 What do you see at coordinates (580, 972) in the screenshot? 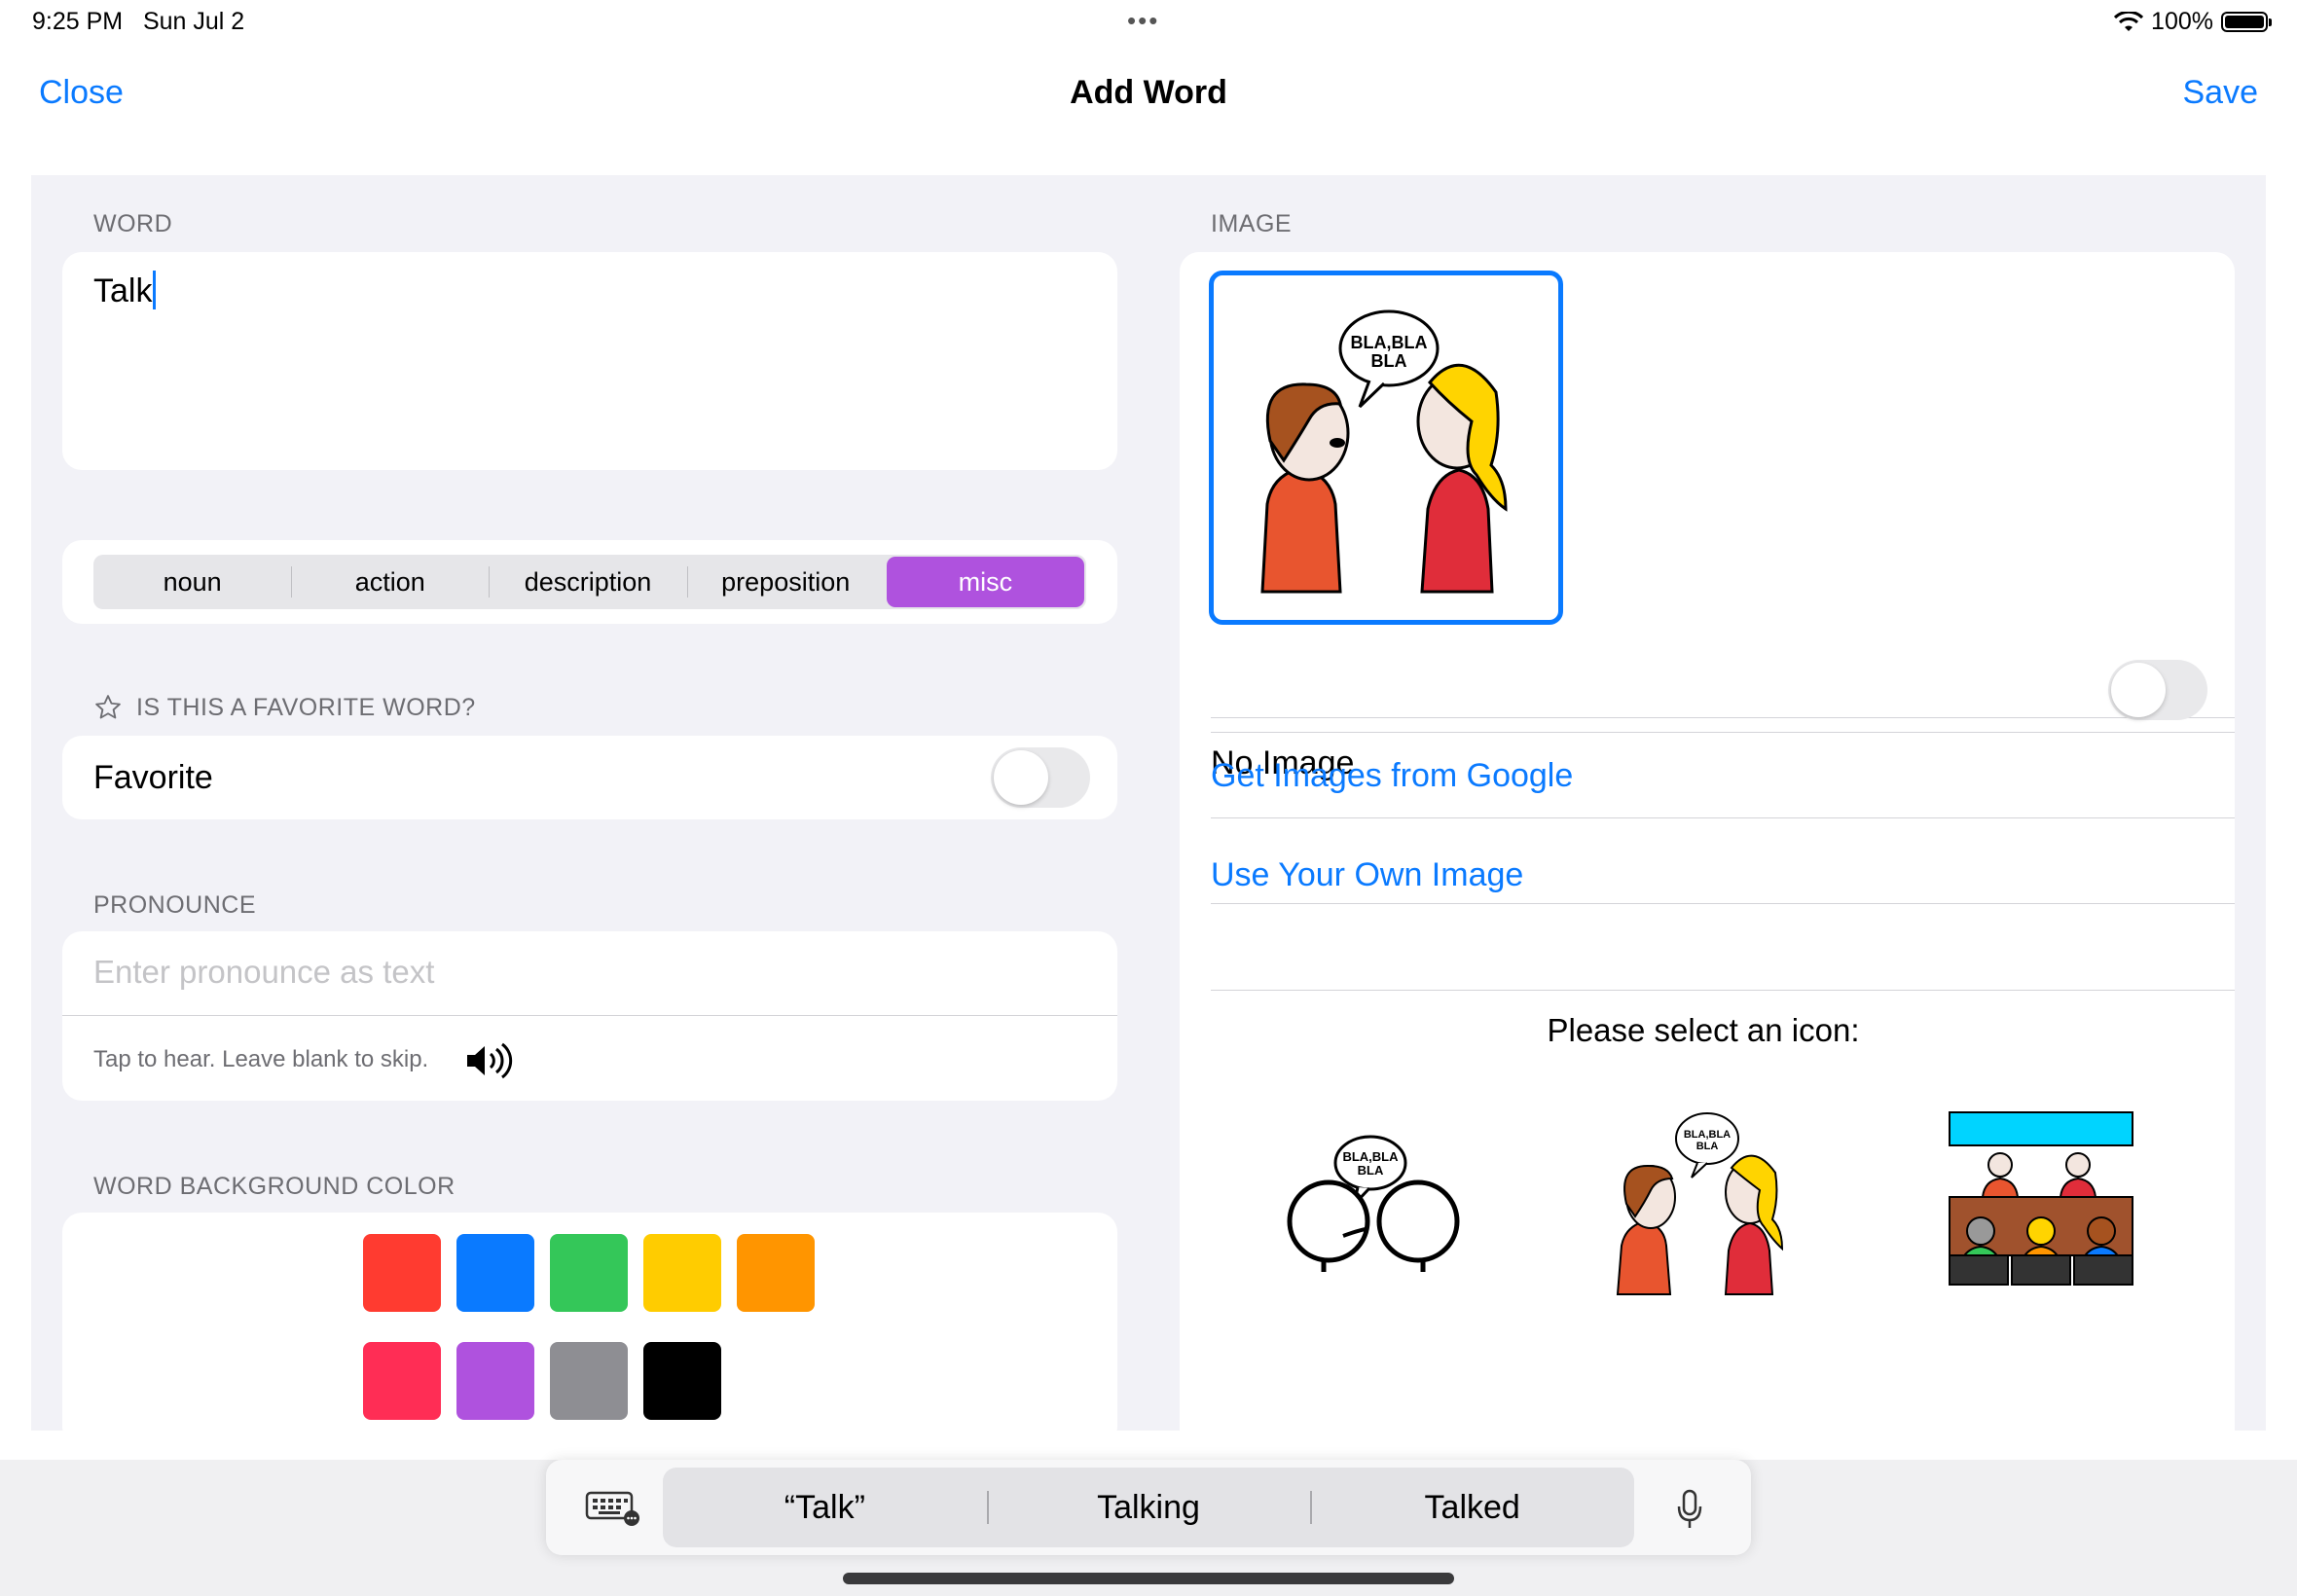
I see `pronounce-input: Enter pronounce as text` at bounding box center [580, 972].